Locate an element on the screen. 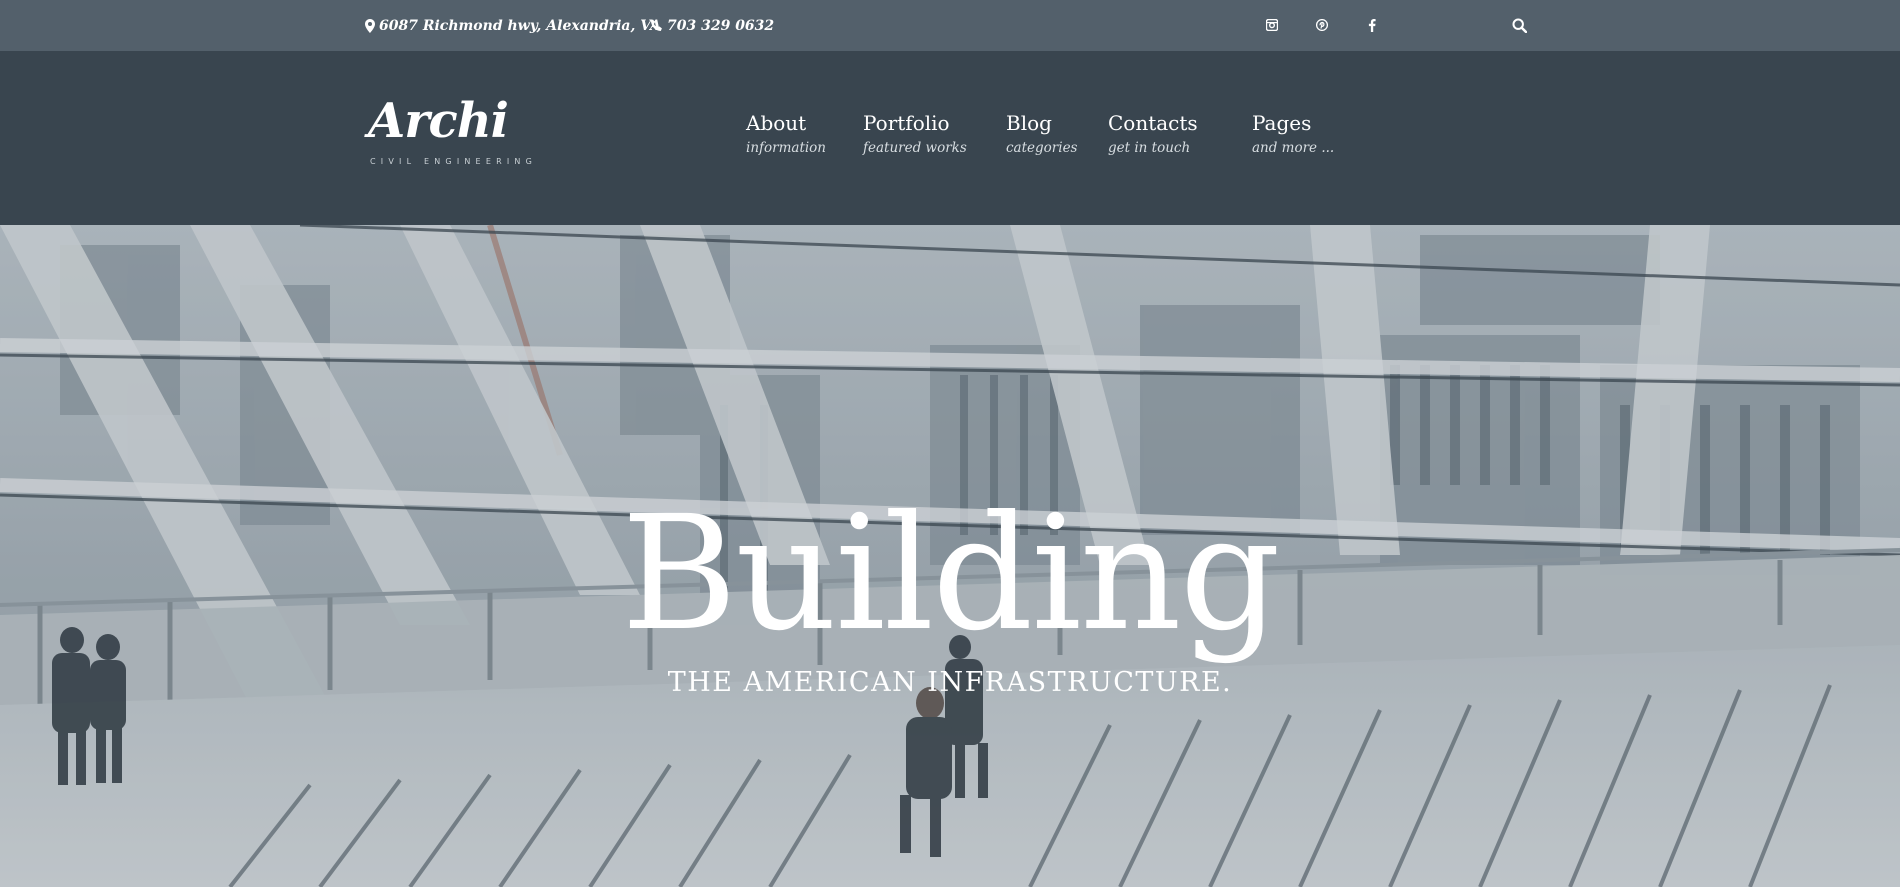  address: 6087 Richmond hwy, Alexandria, VA is located at coordinates (513, 25).